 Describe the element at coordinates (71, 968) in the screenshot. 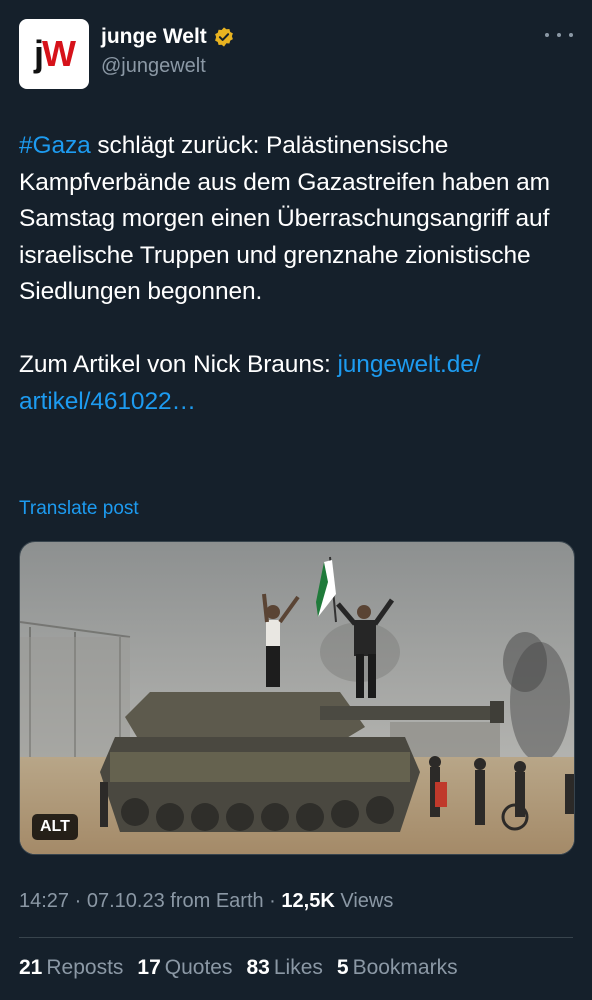

I see `reposts-stat: 21 Reposts` at that location.